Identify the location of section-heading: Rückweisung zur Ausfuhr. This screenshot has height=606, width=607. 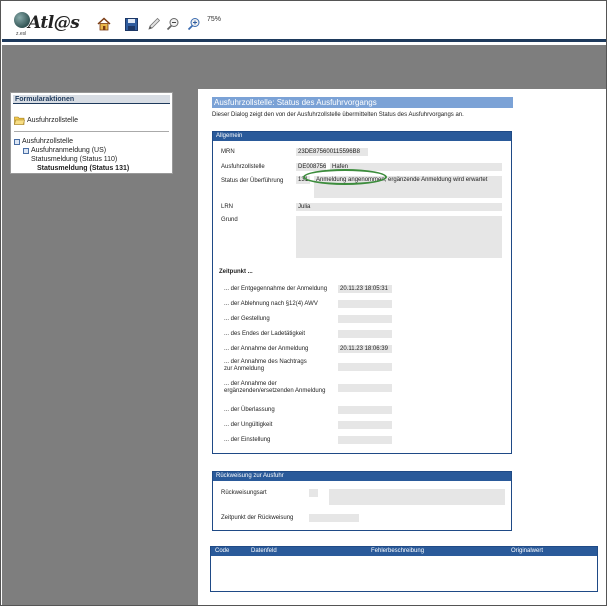
(362, 476).